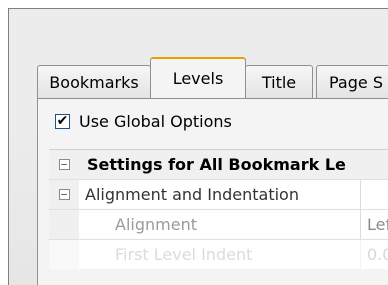 The width and height of the screenshot is (388, 285). I want to click on tab-strip: Bookmarks Levels Title Page S, so click(210, 76).